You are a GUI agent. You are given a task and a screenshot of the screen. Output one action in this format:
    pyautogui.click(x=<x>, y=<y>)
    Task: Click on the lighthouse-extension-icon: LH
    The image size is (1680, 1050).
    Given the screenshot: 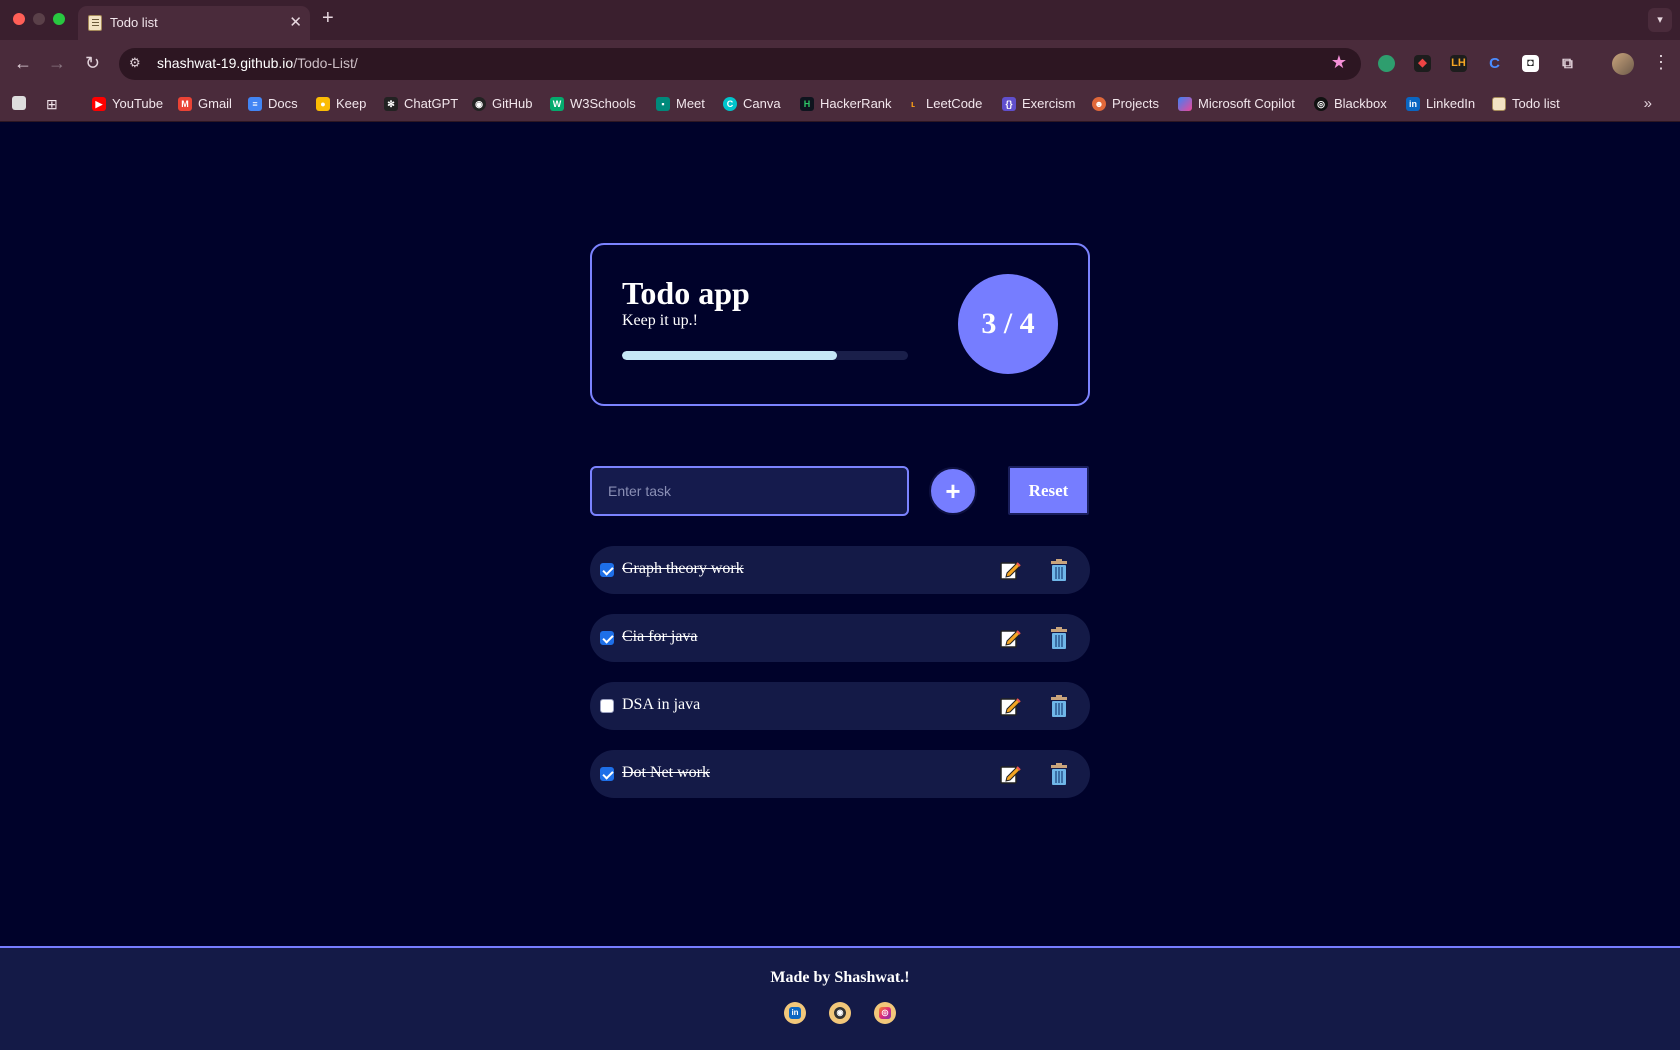 What is the action you would take?
    pyautogui.click(x=1458, y=63)
    